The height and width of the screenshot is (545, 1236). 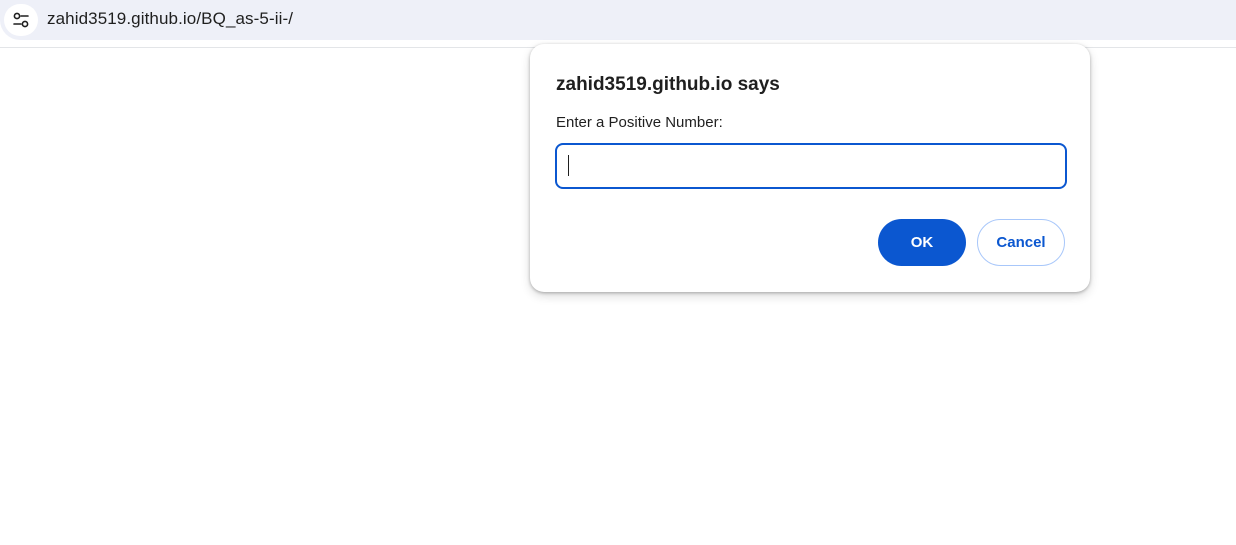 I want to click on address-bar: zahid3519.github.io/BQ_as-5-ii-/, so click(x=618, y=20).